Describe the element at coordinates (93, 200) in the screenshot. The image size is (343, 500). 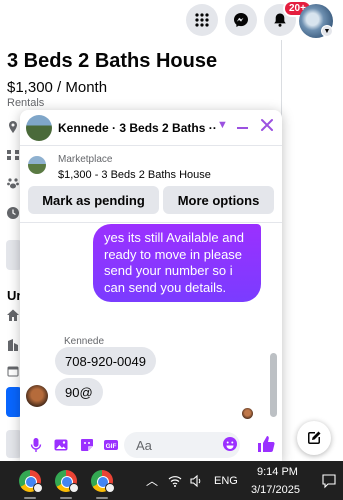
I see `mark-as-pending-button: Mark as pending` at that location.